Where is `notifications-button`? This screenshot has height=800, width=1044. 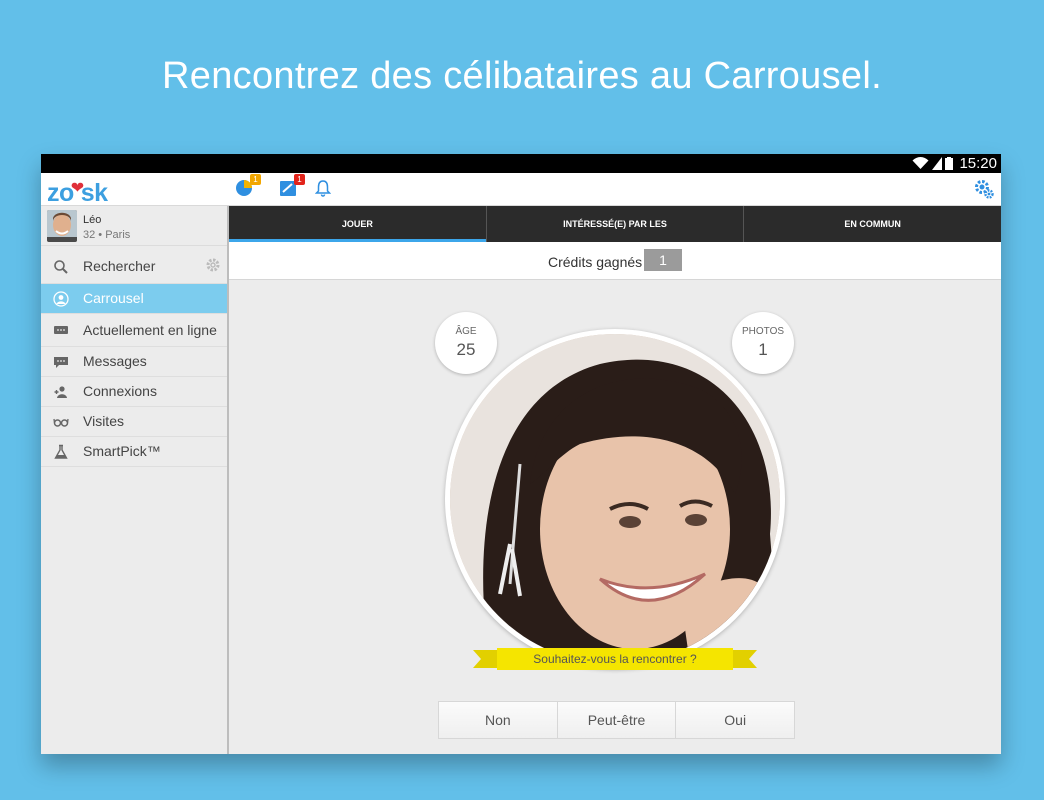 notifications-button is located at coordinates (324, 189).